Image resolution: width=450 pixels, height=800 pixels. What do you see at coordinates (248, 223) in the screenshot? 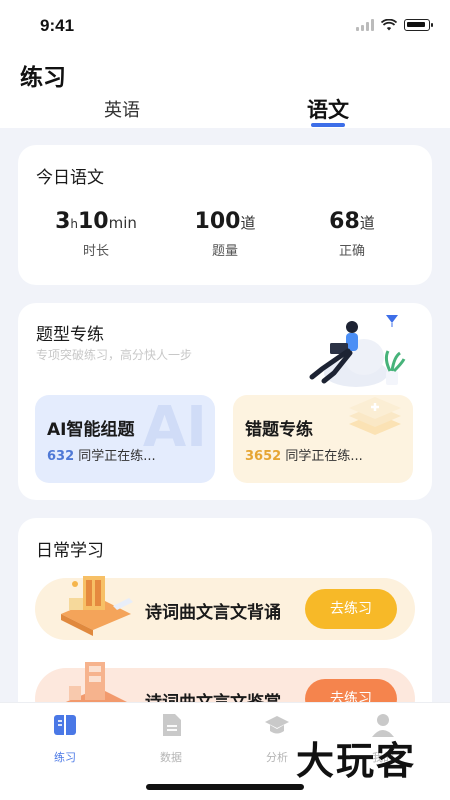
I see `questions-unit: 道` at bounding box center [248, 223].